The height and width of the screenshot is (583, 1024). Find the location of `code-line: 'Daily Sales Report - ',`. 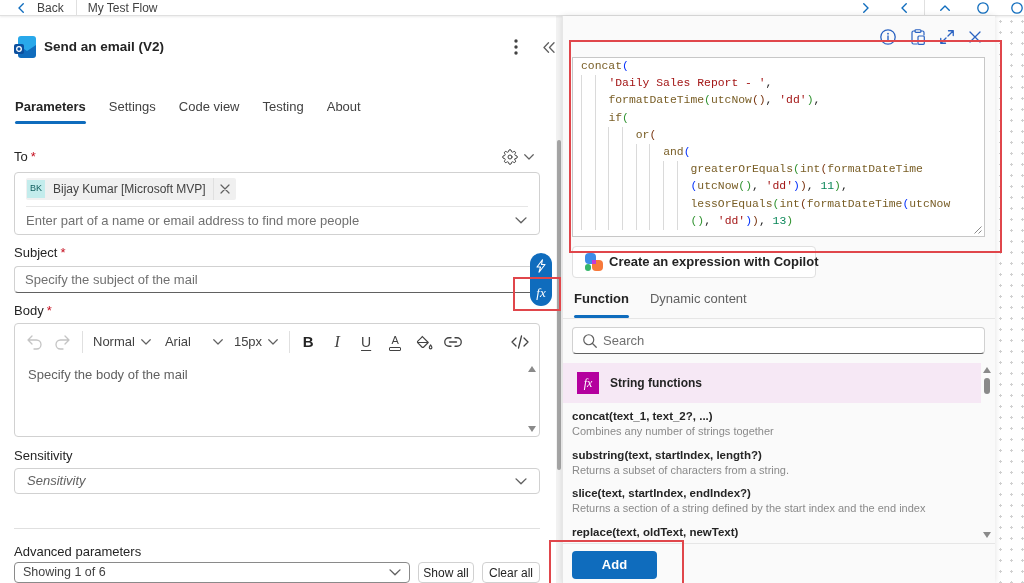

code-line: 'Daily Sales Report - ', is located at coordinates (690, 84).